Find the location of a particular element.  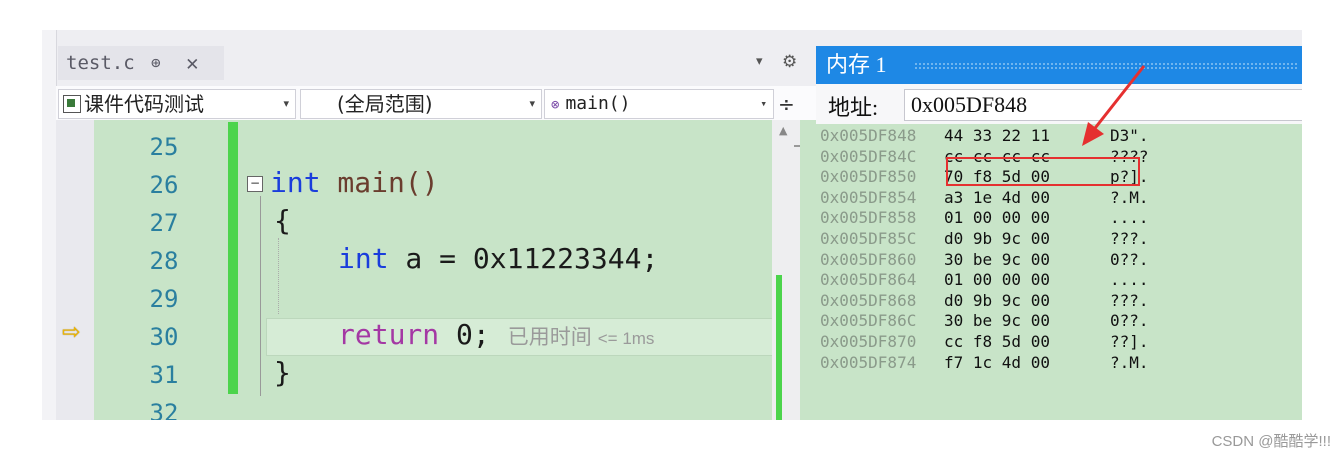

changed-lines-bar is located at coordinates (233, 258).